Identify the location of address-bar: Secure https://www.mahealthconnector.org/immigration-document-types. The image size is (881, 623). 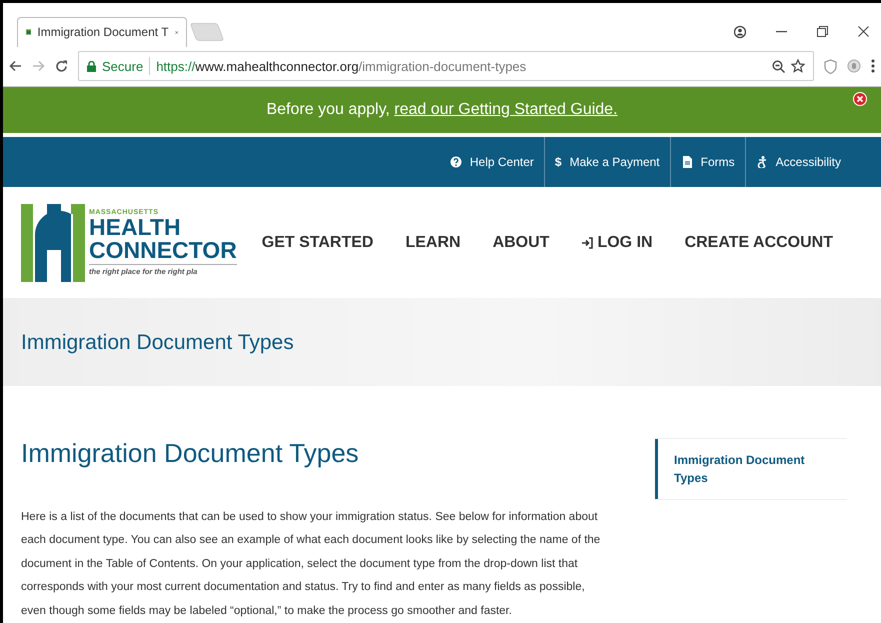
(446, 66).